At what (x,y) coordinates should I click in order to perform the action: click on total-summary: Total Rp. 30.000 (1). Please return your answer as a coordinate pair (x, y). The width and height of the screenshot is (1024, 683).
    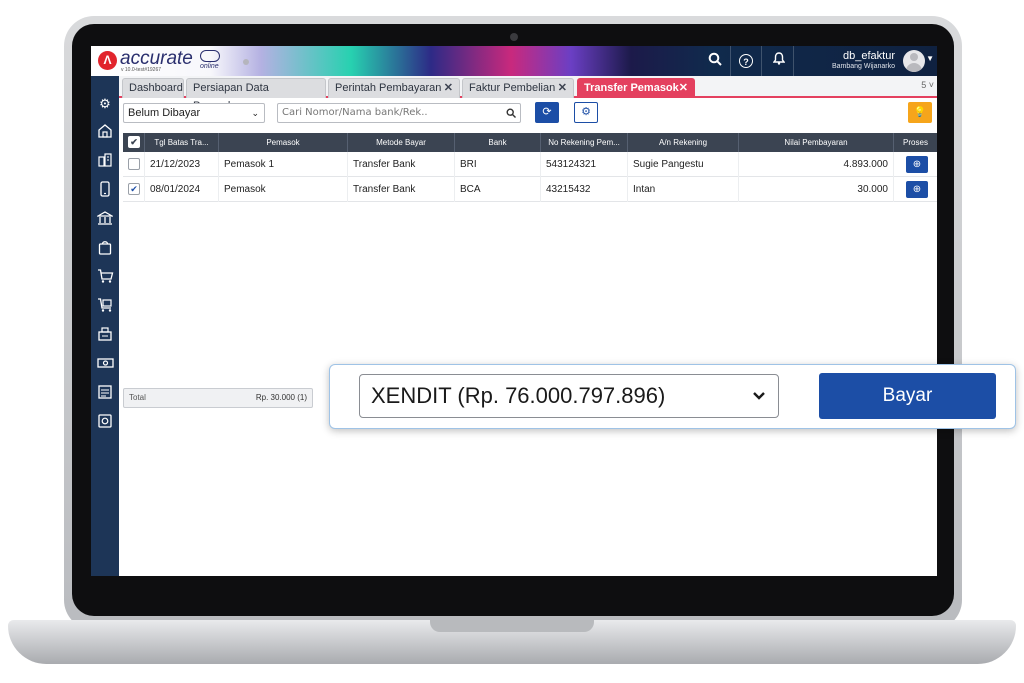
    Looking at the image, I should click on (218, 398).